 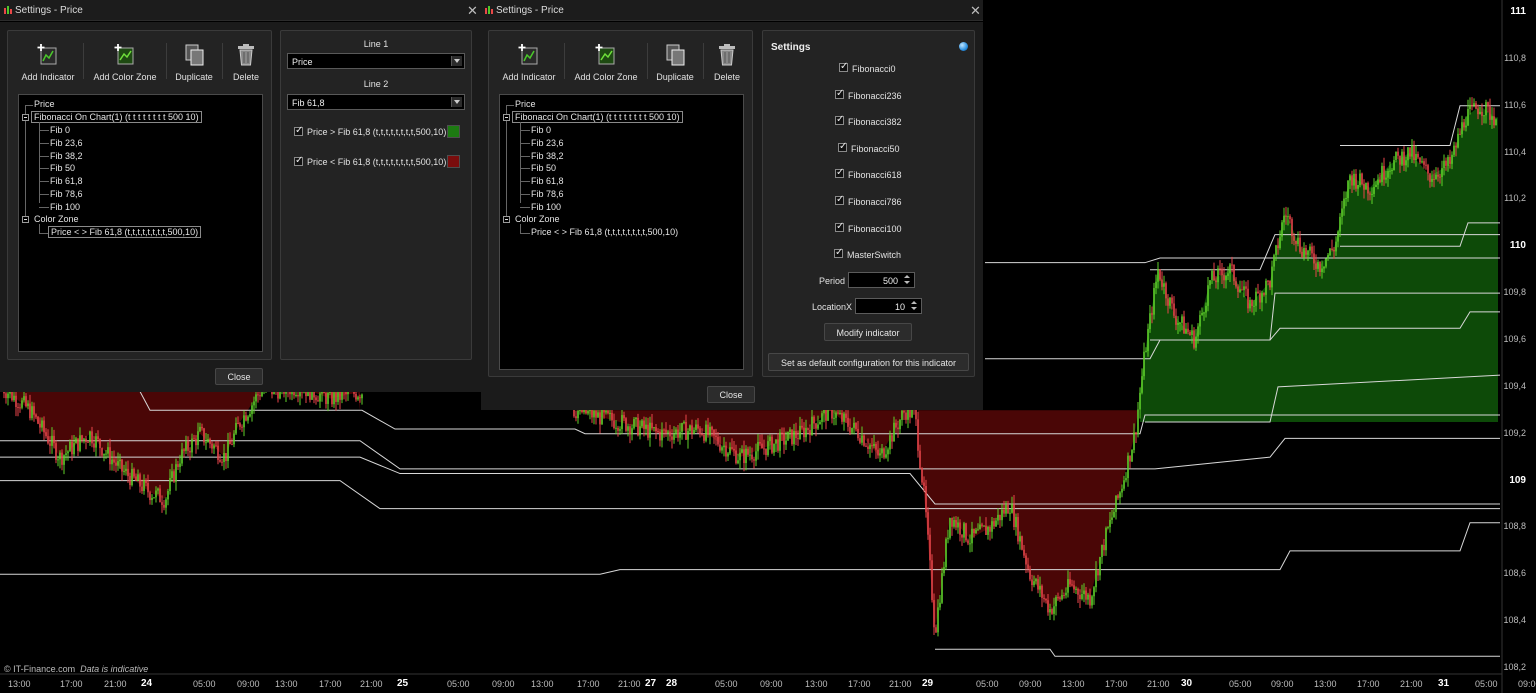 I want to click on fibonacci0-checkbox, so click(x=843, y=66).